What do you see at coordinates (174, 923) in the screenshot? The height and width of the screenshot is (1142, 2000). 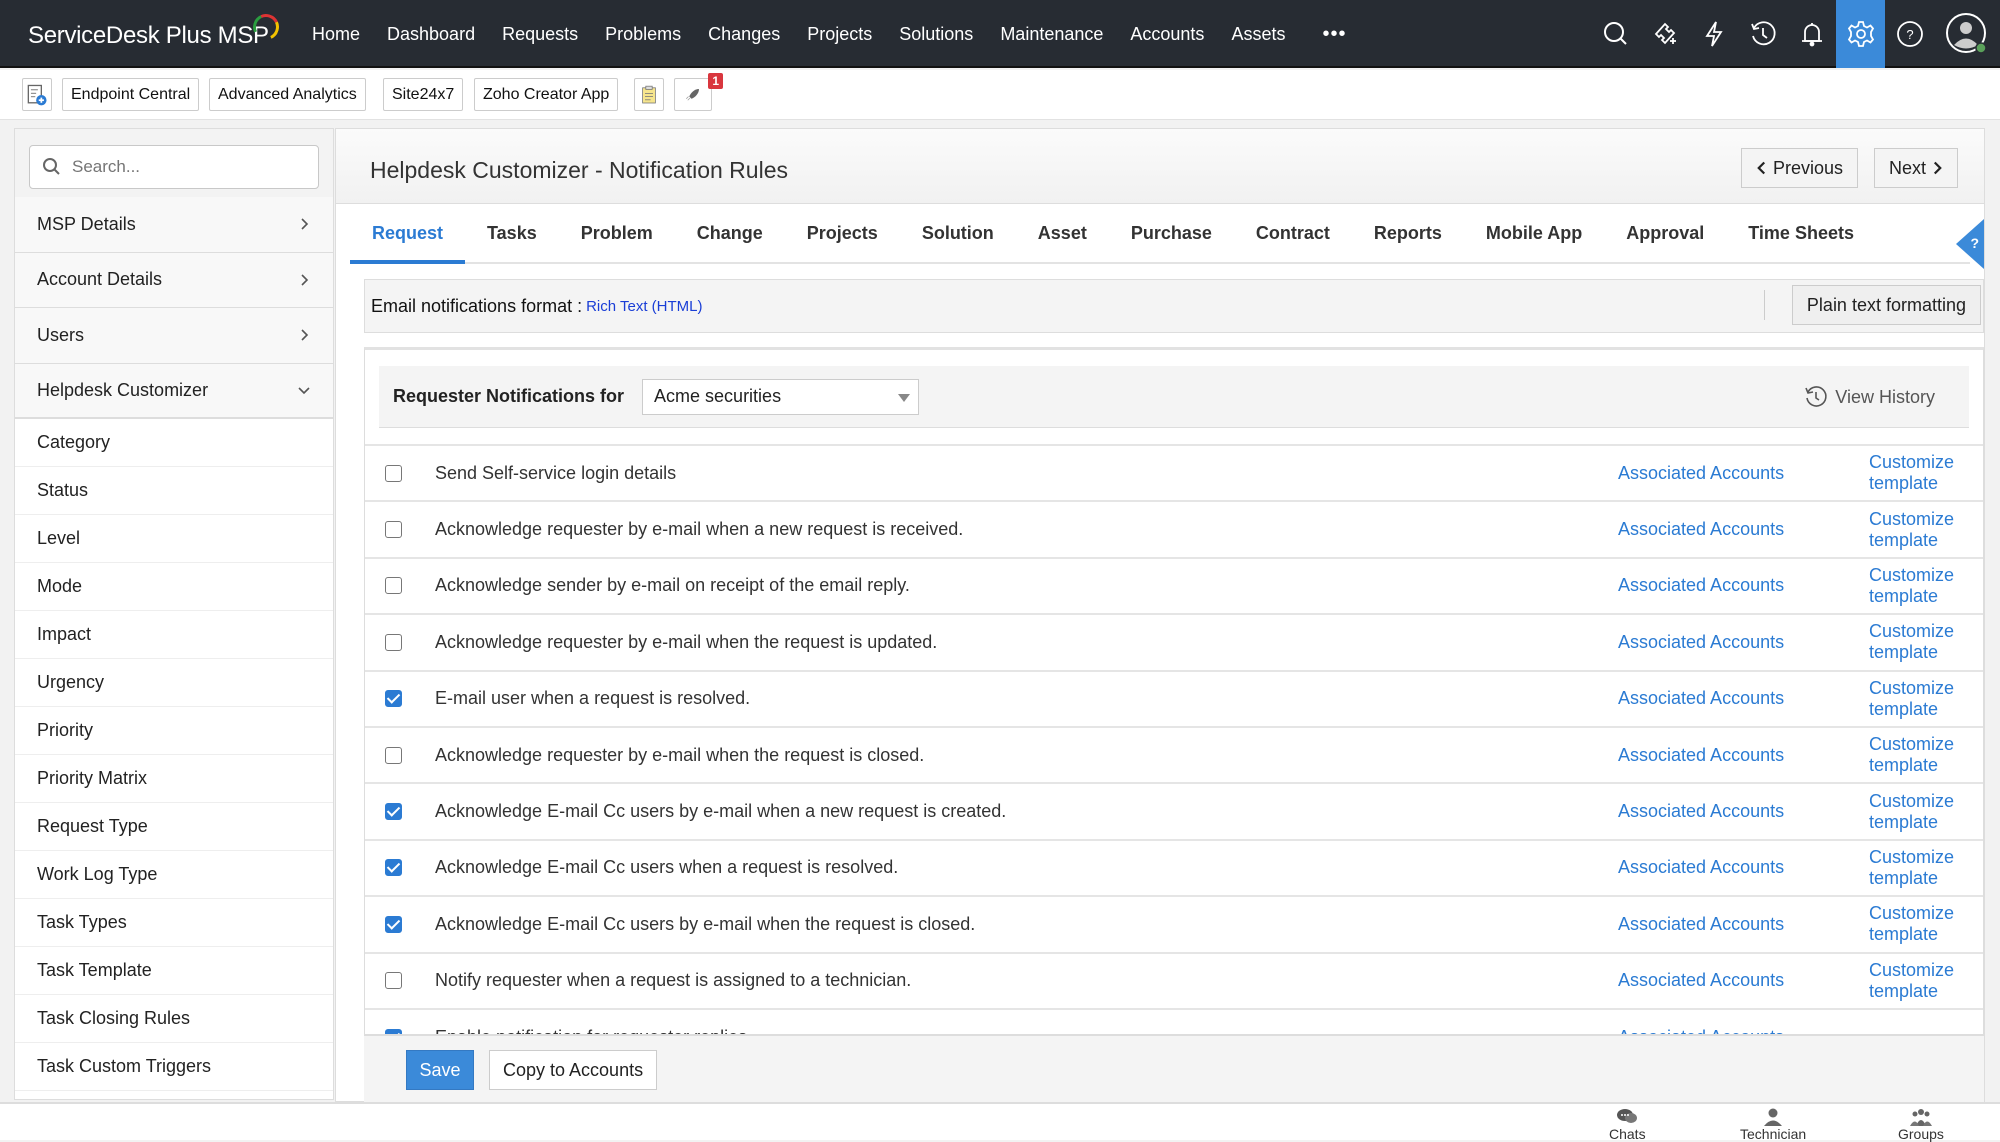 I see `sidebar-subitem-task-types: Task Types` at bounding box center [174, 923].